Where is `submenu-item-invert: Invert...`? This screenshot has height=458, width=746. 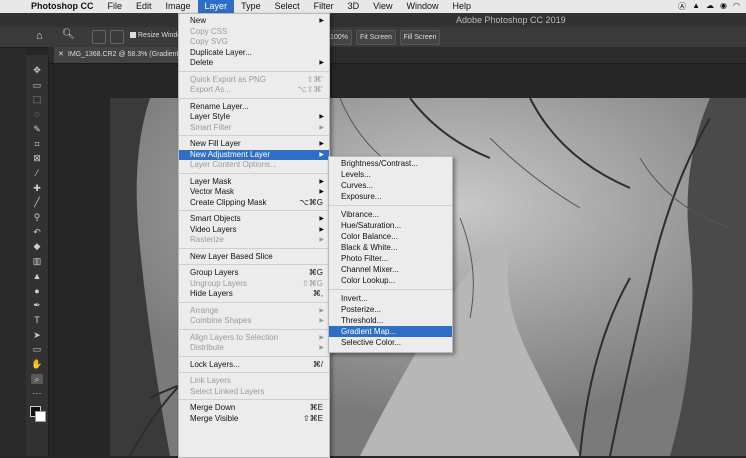 submenu-item-invert: Invert... is located at coordinates (390, 298).